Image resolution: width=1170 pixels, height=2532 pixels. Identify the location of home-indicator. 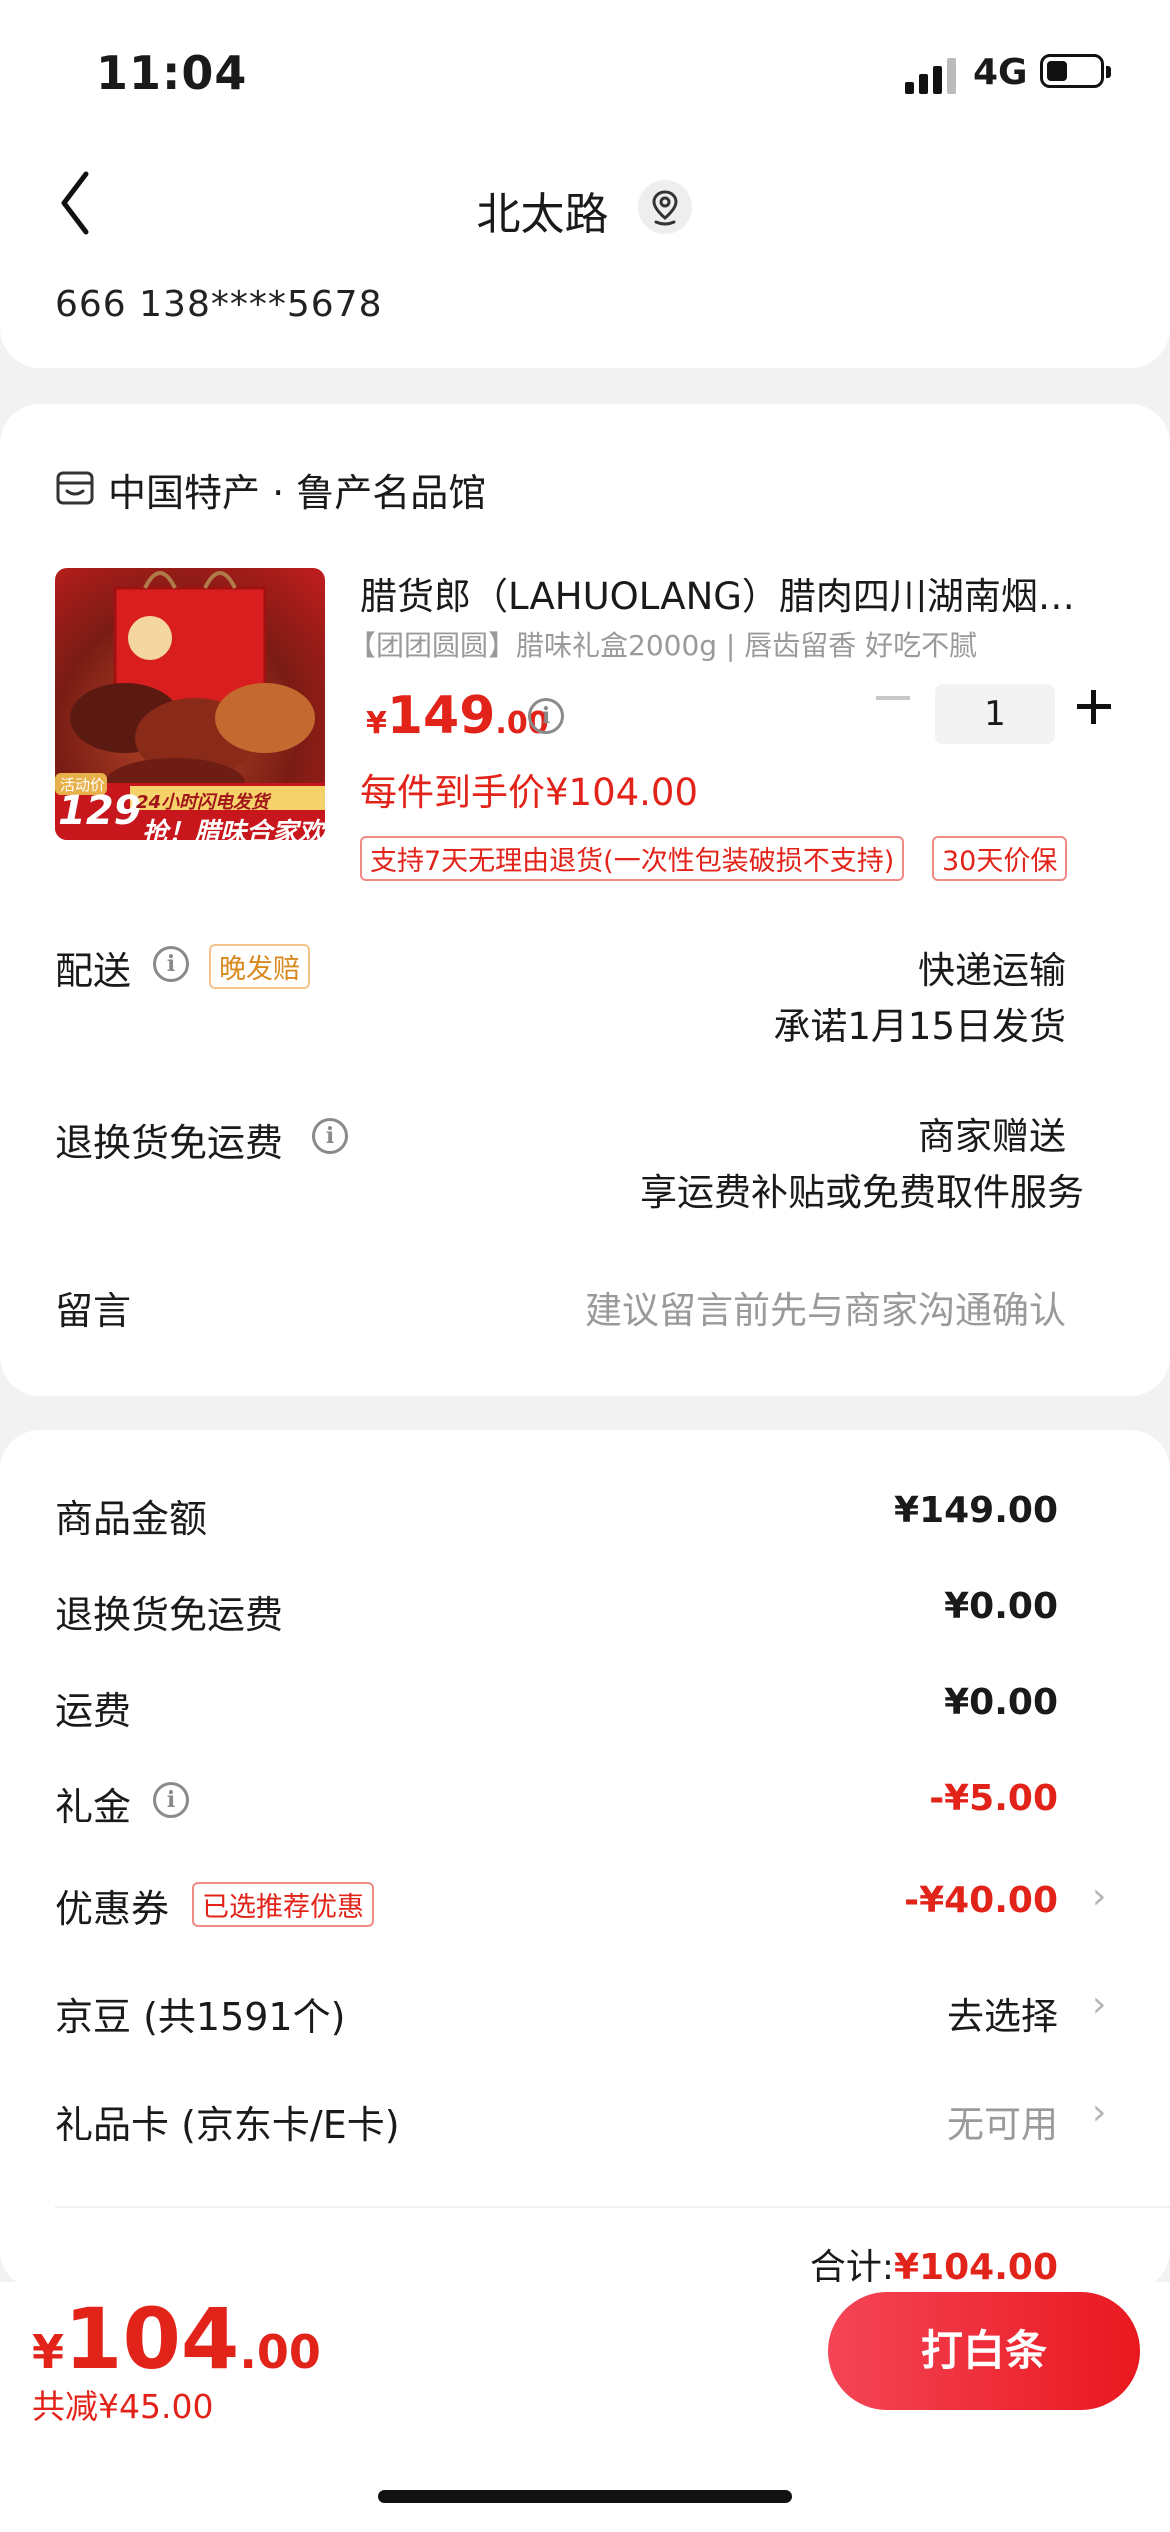
(585, 2496).